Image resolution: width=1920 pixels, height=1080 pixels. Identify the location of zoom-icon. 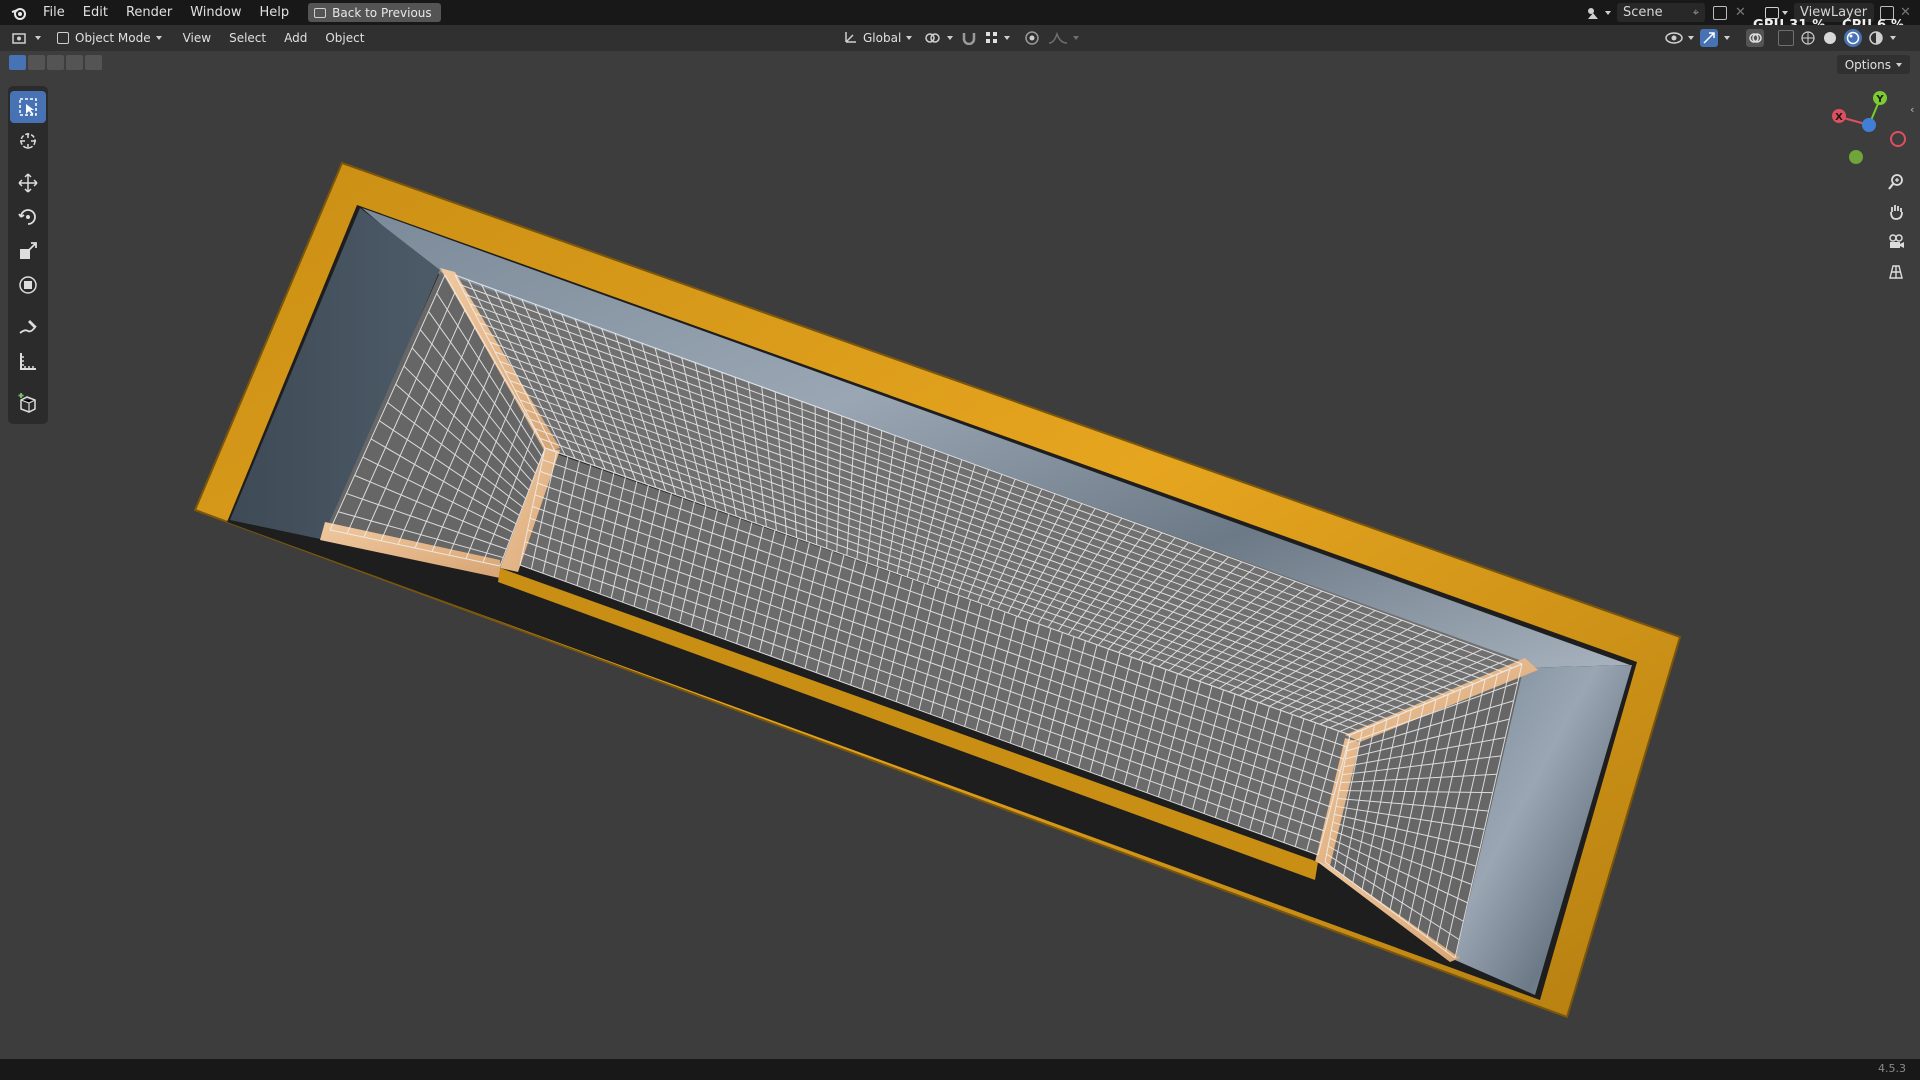
(1896, 182).